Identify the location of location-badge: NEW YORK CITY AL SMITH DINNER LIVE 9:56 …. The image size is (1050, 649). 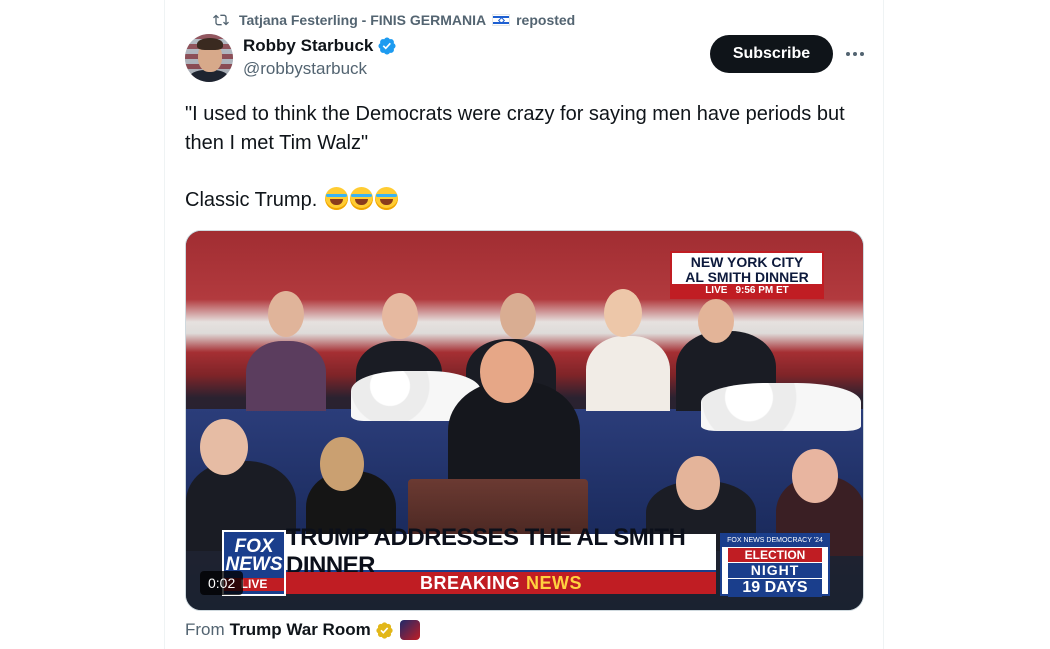
(747, 275).